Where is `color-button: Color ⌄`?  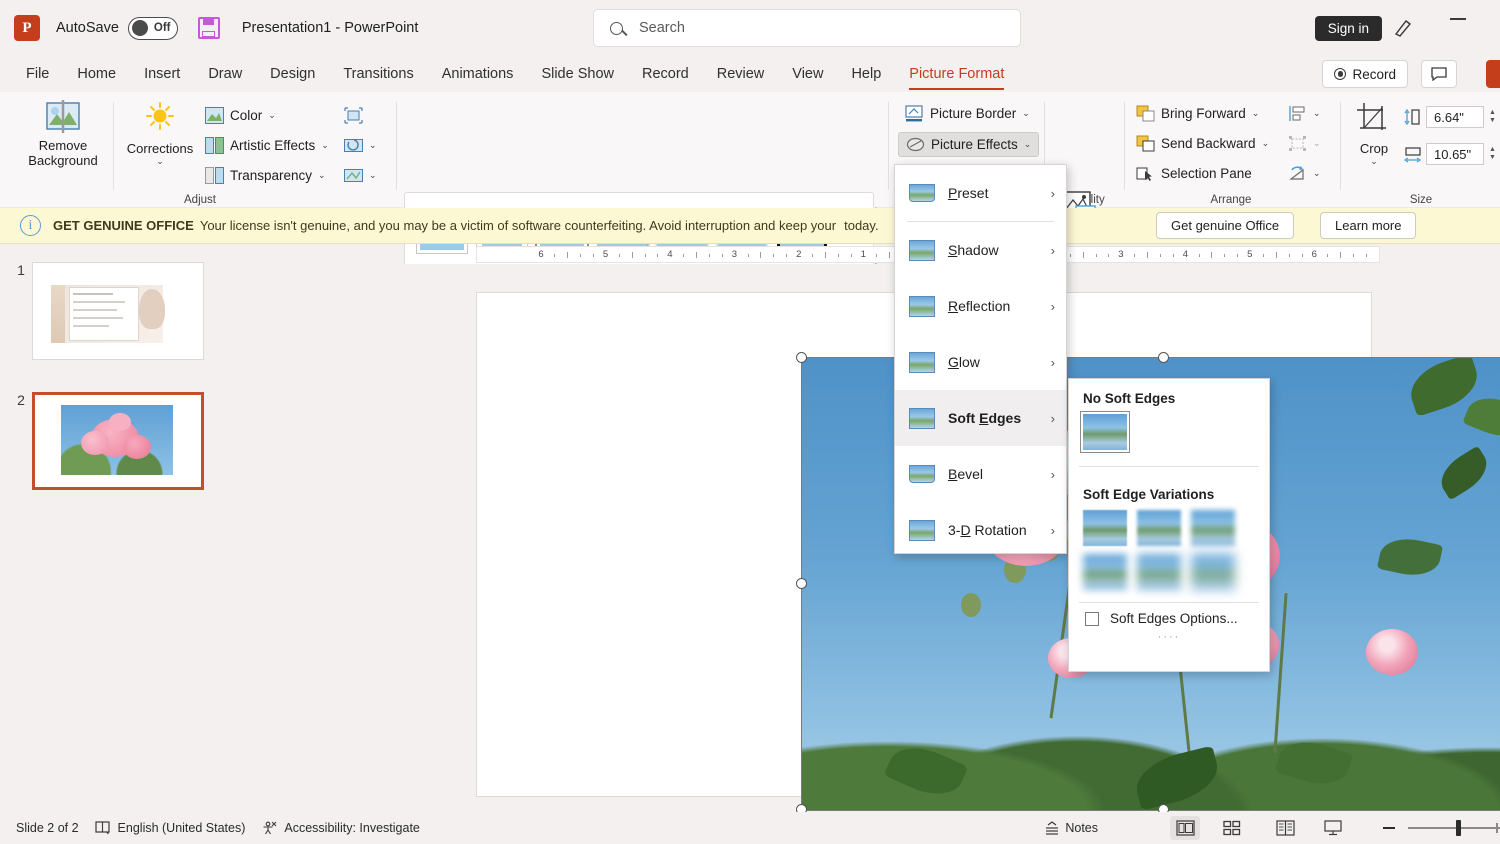
color-button: Color ⌄ is located at coordinates (240, 115).